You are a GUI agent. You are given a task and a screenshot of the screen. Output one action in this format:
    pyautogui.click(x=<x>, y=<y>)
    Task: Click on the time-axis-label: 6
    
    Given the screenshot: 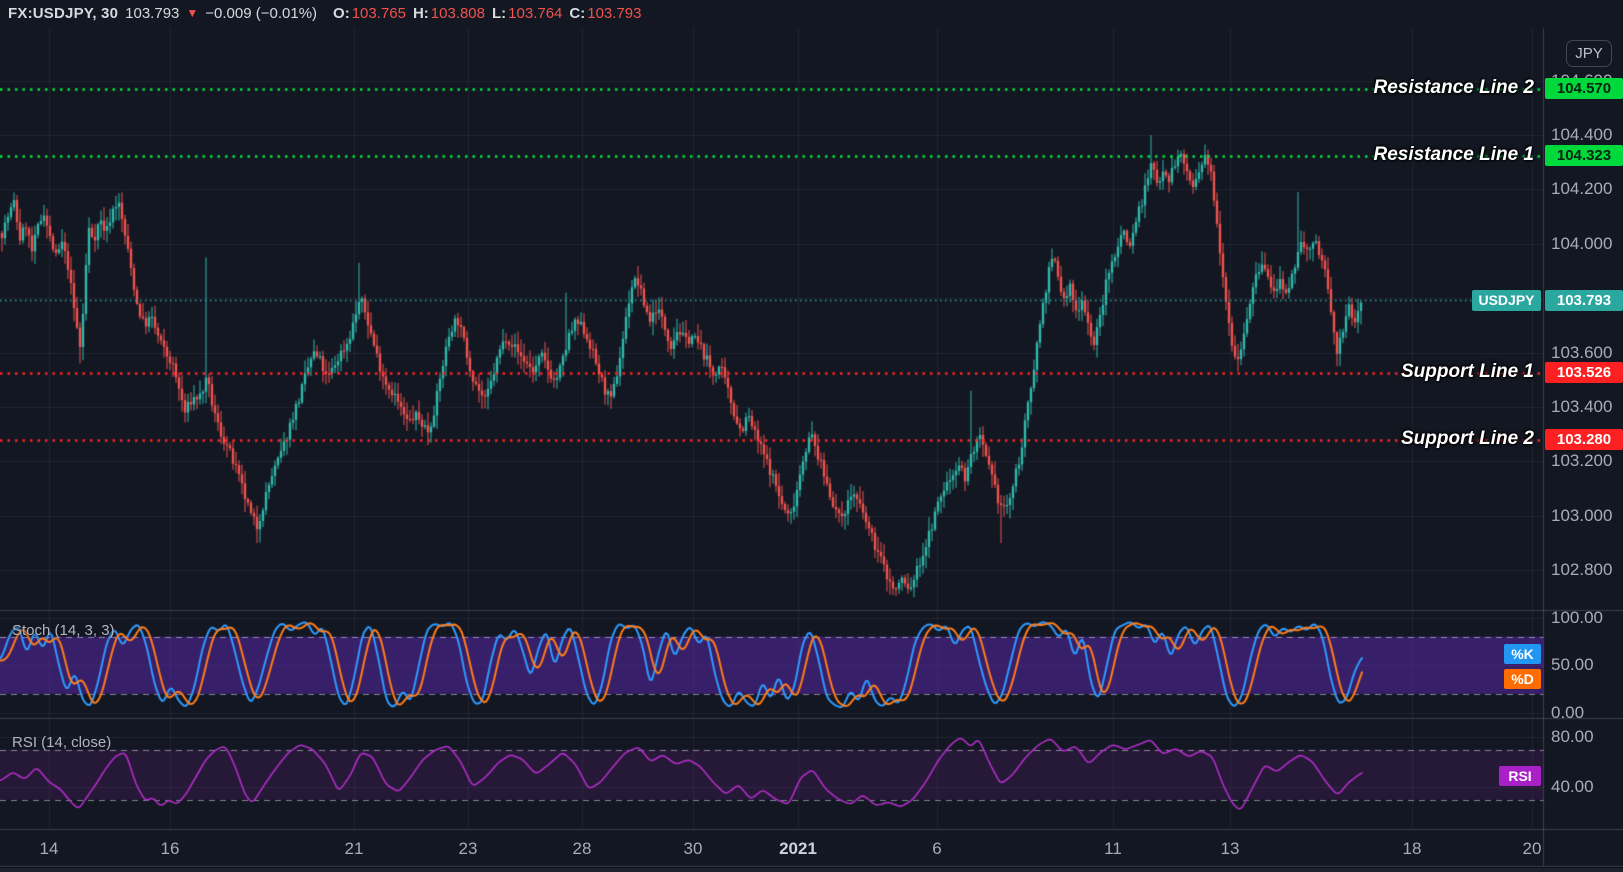 What is the action you would take?
    pyautogui.click(x=937, y=848)
    